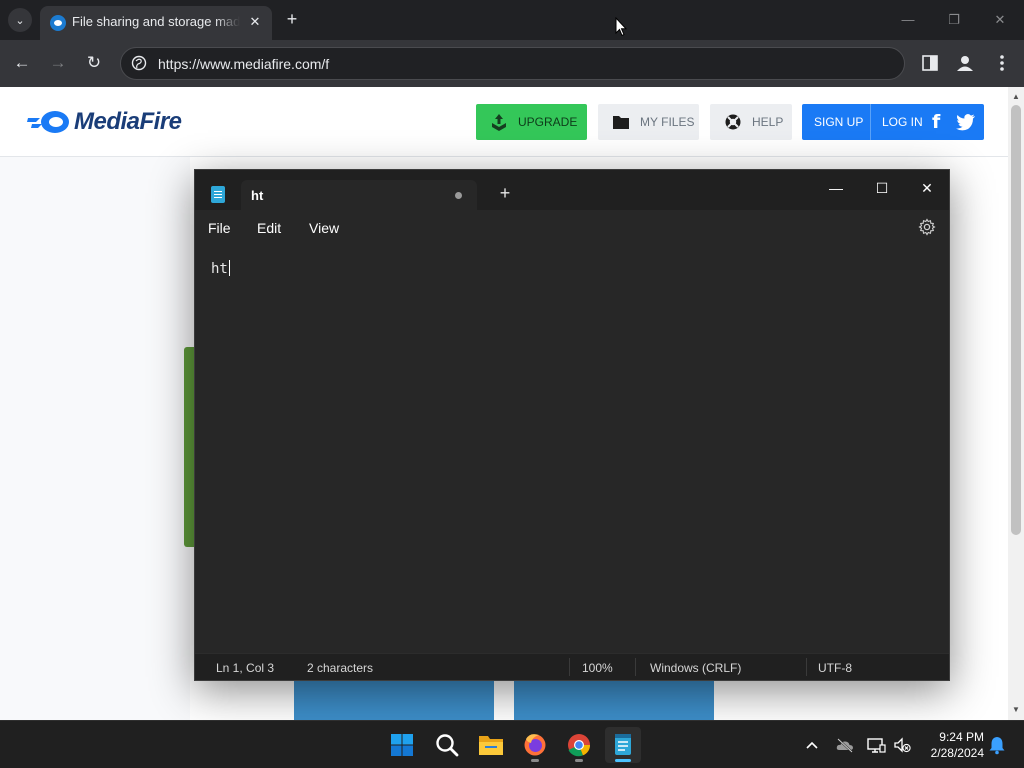 This screenshot has width=1024, height=768. I want to click on lifebuoy-icon, so click(733, 122).